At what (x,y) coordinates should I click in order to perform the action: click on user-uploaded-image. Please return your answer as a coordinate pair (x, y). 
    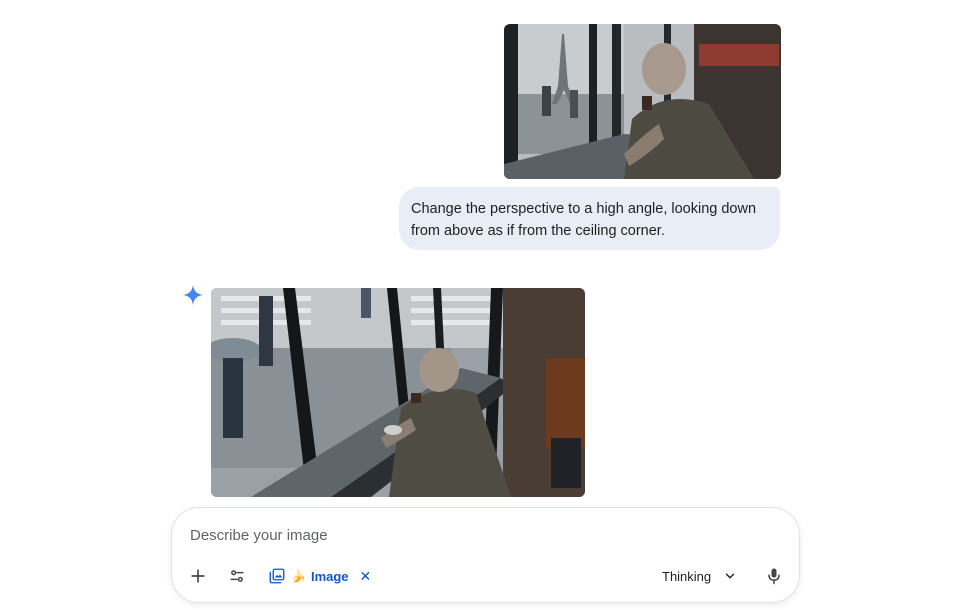
    Looking at the image, I should click on (642, 101).